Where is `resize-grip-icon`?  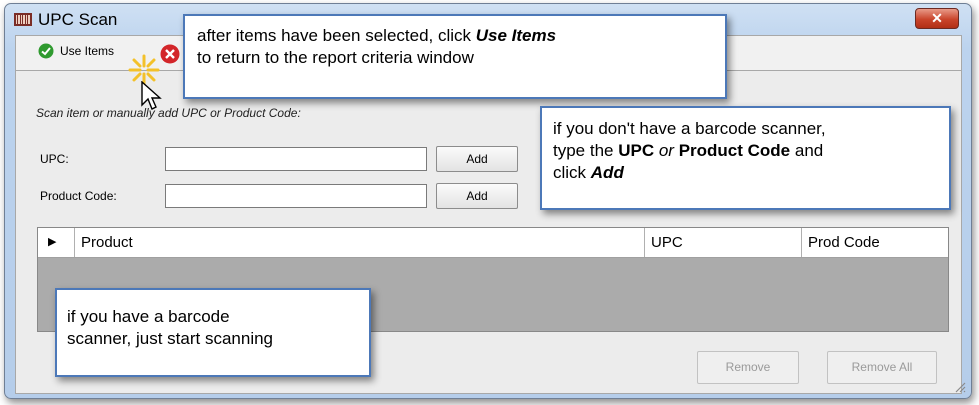
resize-grip-icon is located at coordinates (960, 387).